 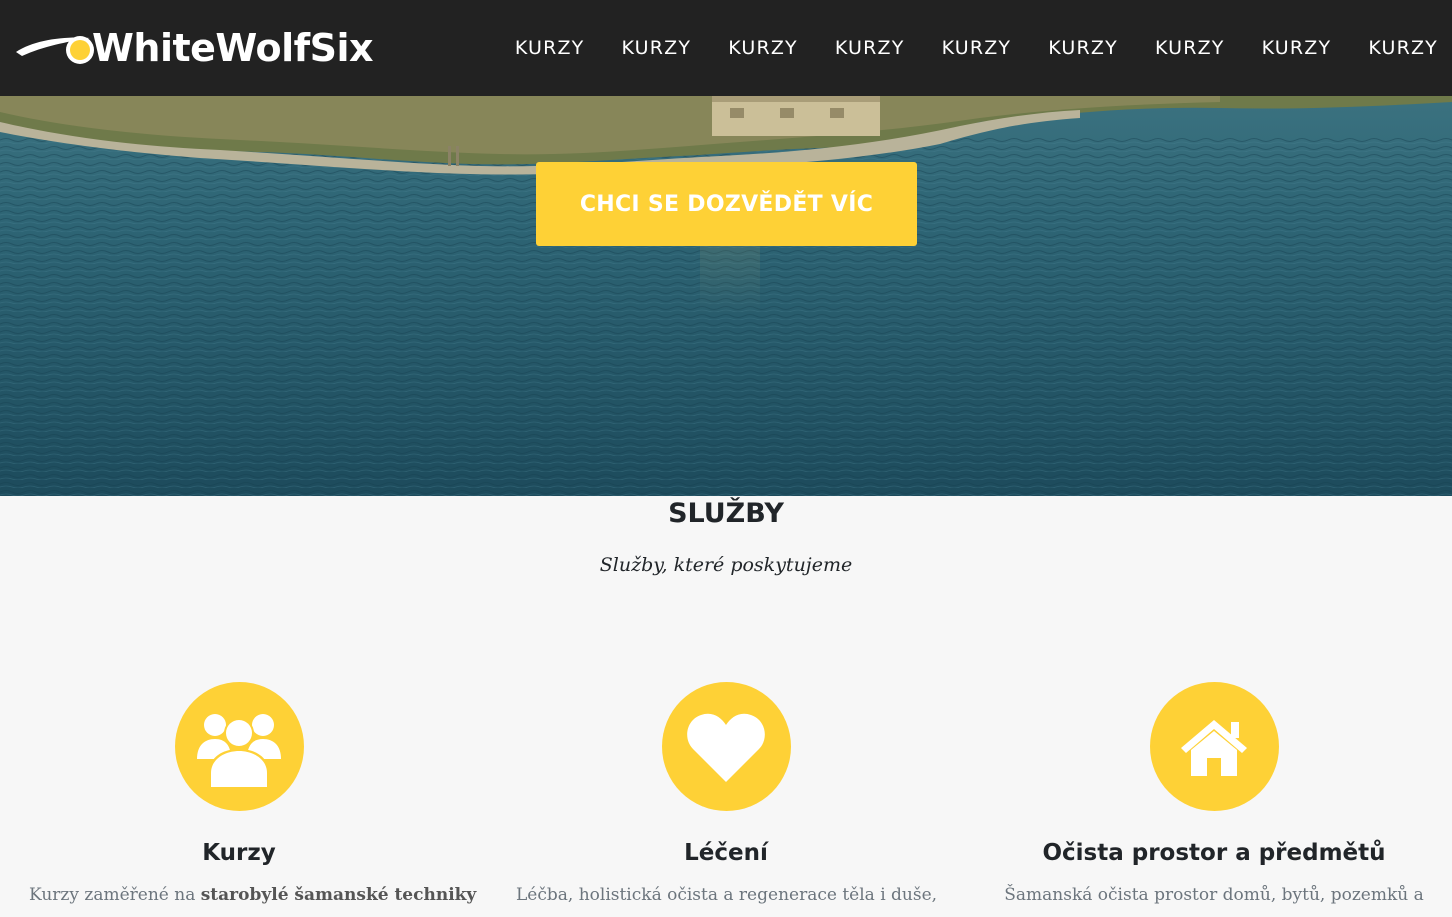 I want to click on learn-more-button: CHCI SE DOZVĚDĚT VÍC, so click(x=726, y=204).